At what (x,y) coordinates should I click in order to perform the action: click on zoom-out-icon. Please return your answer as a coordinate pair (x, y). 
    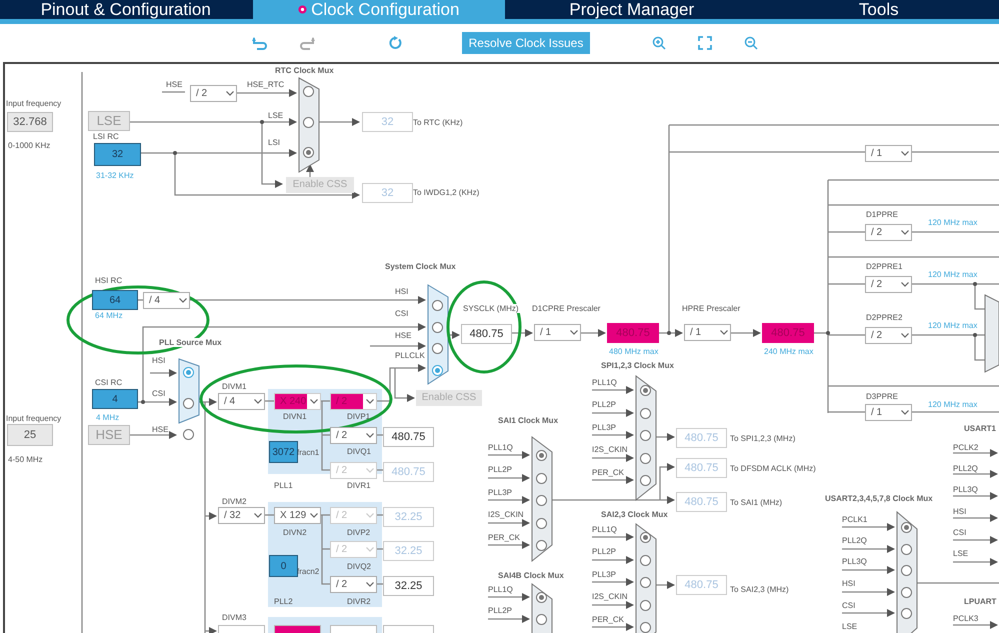
    Looking at the image, I should click on (751, 43).